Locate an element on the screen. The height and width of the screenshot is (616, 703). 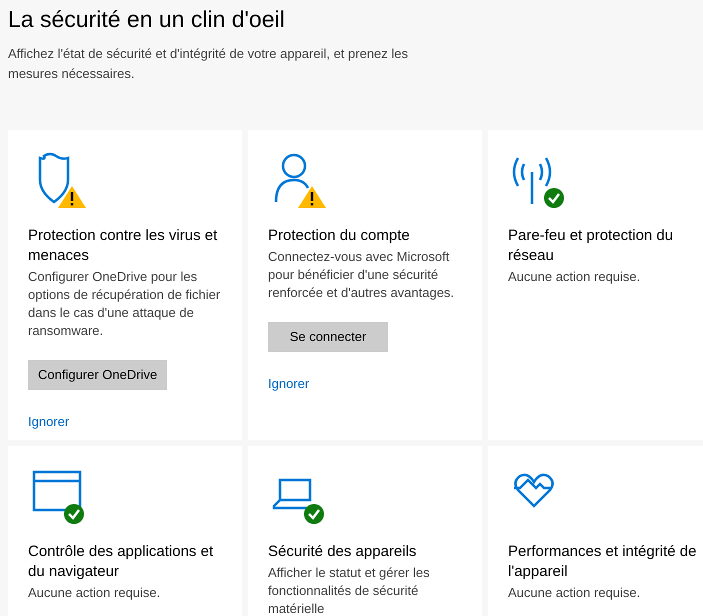
card-title: Protection du compte is located at coordinates (339, 236).